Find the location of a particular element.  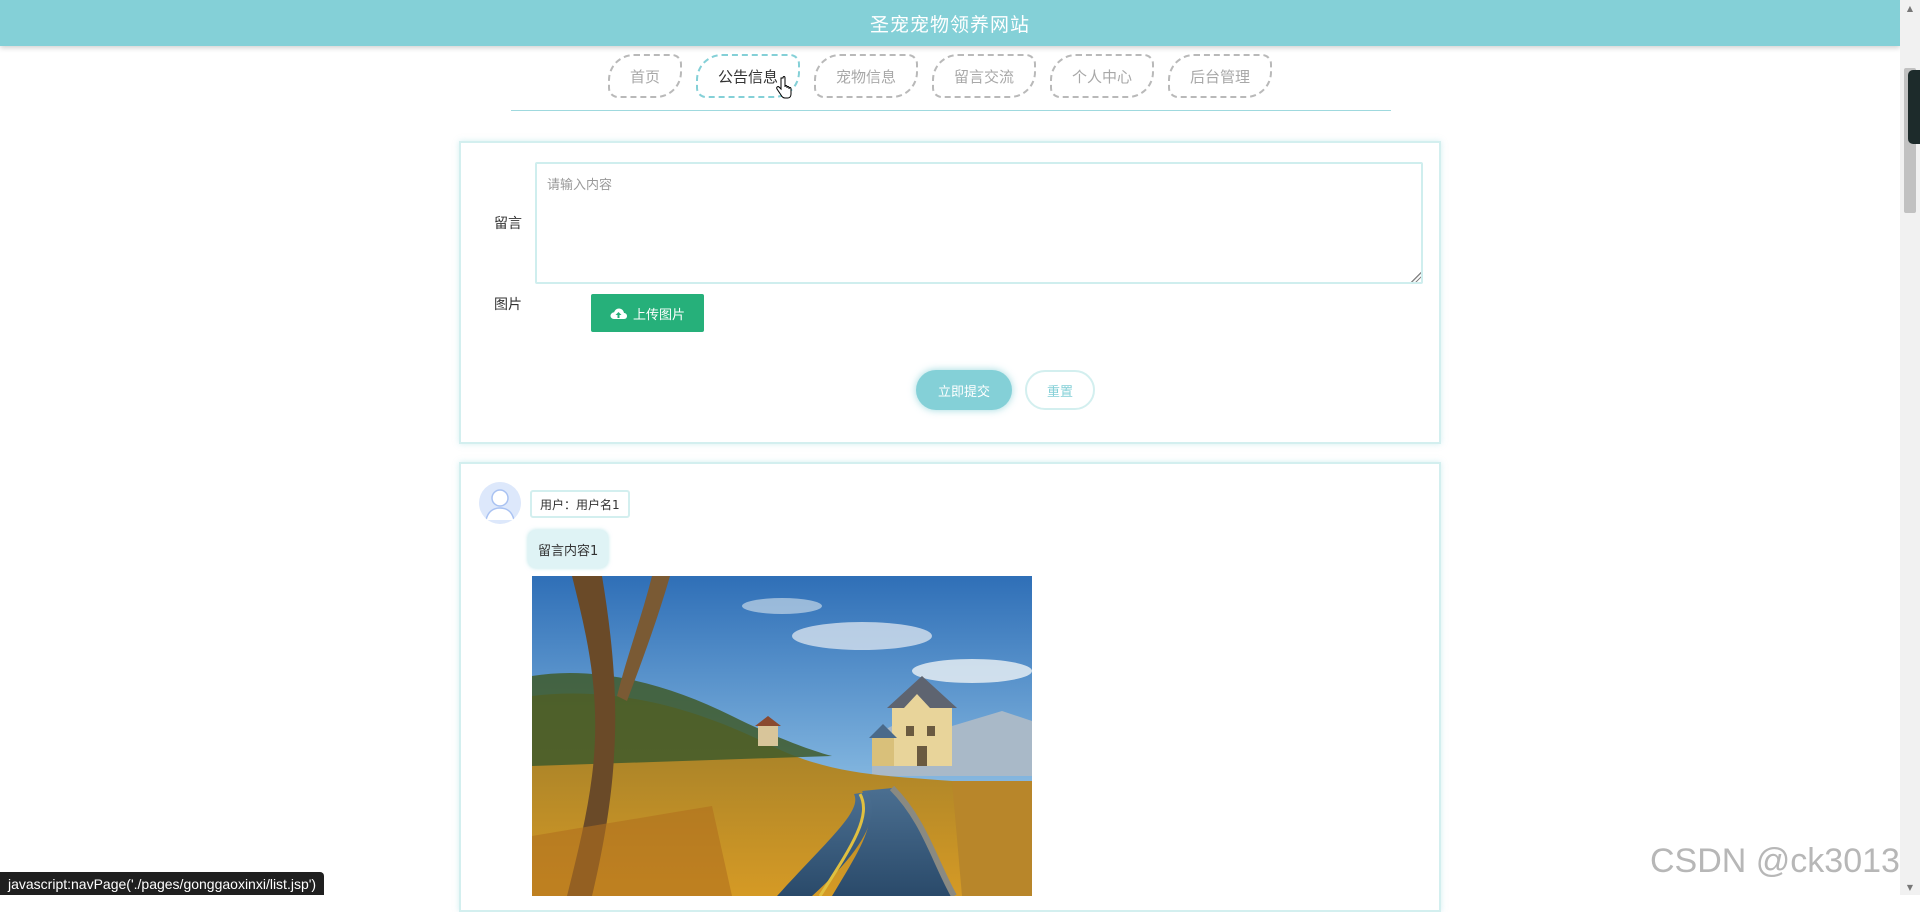

nav-item-admin: 后台管理 is located at coordinates (1220, 76).